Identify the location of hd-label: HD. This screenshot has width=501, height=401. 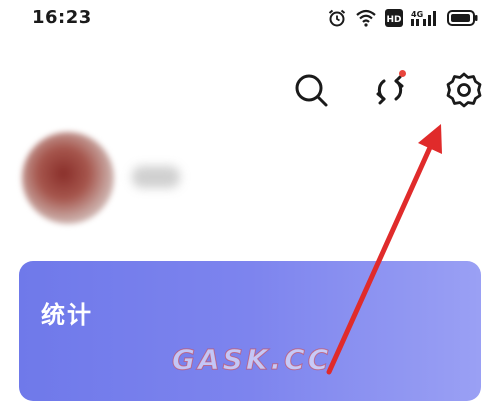
(393, 20).